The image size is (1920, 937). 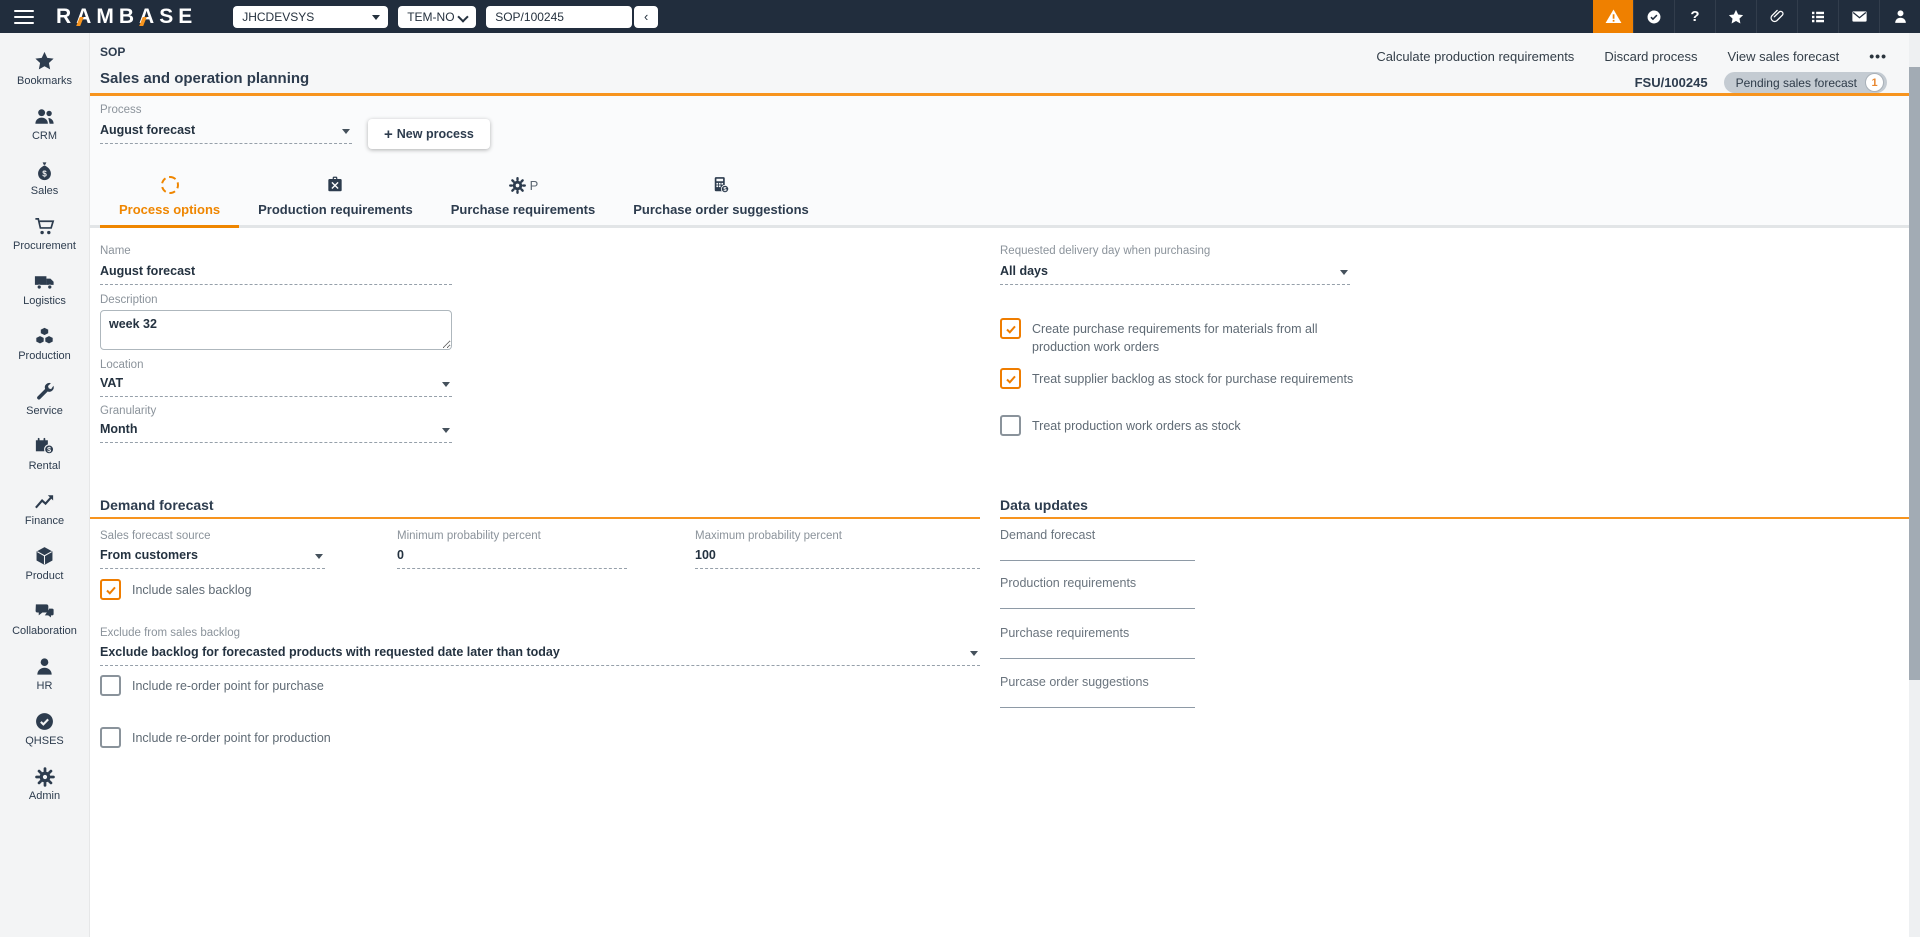 I want to click on sales-forecast-source-select: From customers, so click(x=212, y=558).